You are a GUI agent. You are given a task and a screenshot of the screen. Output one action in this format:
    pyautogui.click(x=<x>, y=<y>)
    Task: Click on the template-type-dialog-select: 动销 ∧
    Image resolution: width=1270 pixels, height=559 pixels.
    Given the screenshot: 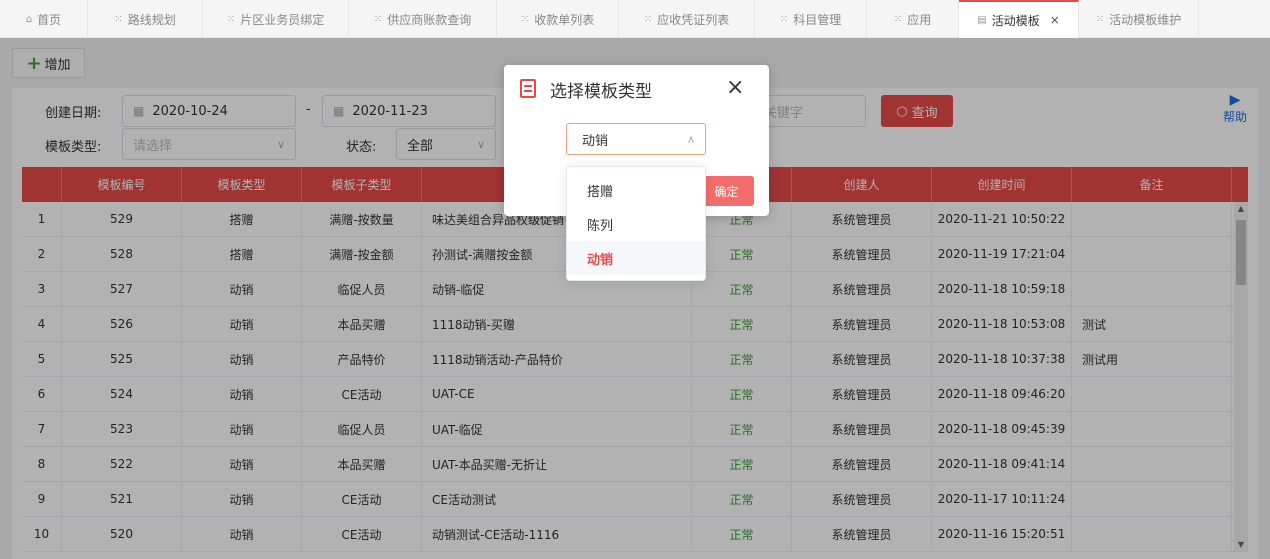 What is the action you would take?
    pyautogui.click(x=636, y=139)
    